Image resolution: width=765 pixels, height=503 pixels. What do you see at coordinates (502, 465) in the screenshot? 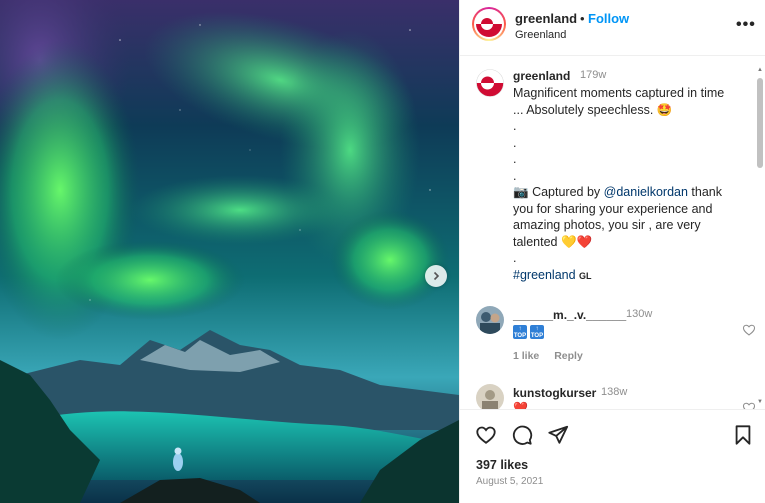
I see `likes-count: 397 likes` at bounding box center [502, 465].